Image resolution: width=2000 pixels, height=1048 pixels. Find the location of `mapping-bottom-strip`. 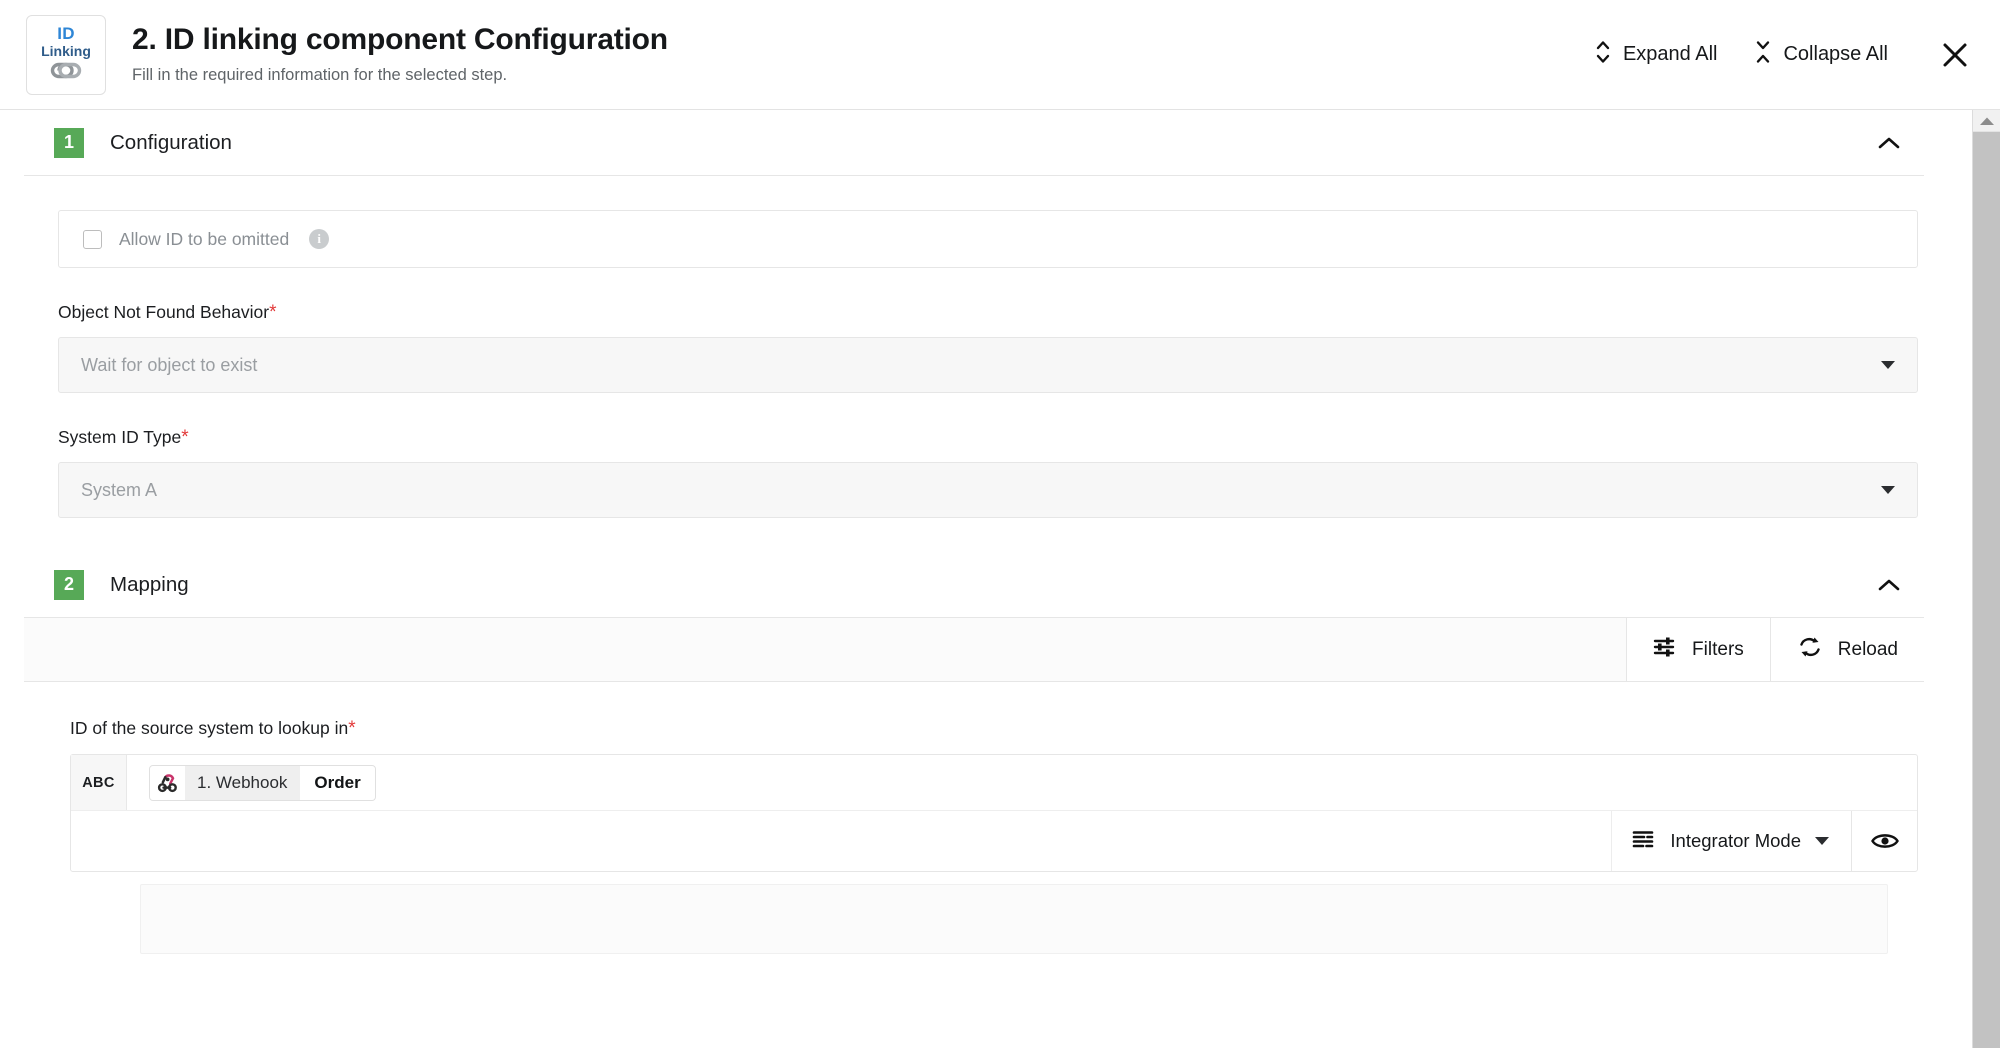

mapping-bottom-strip is located at coordinates (1014, 919).